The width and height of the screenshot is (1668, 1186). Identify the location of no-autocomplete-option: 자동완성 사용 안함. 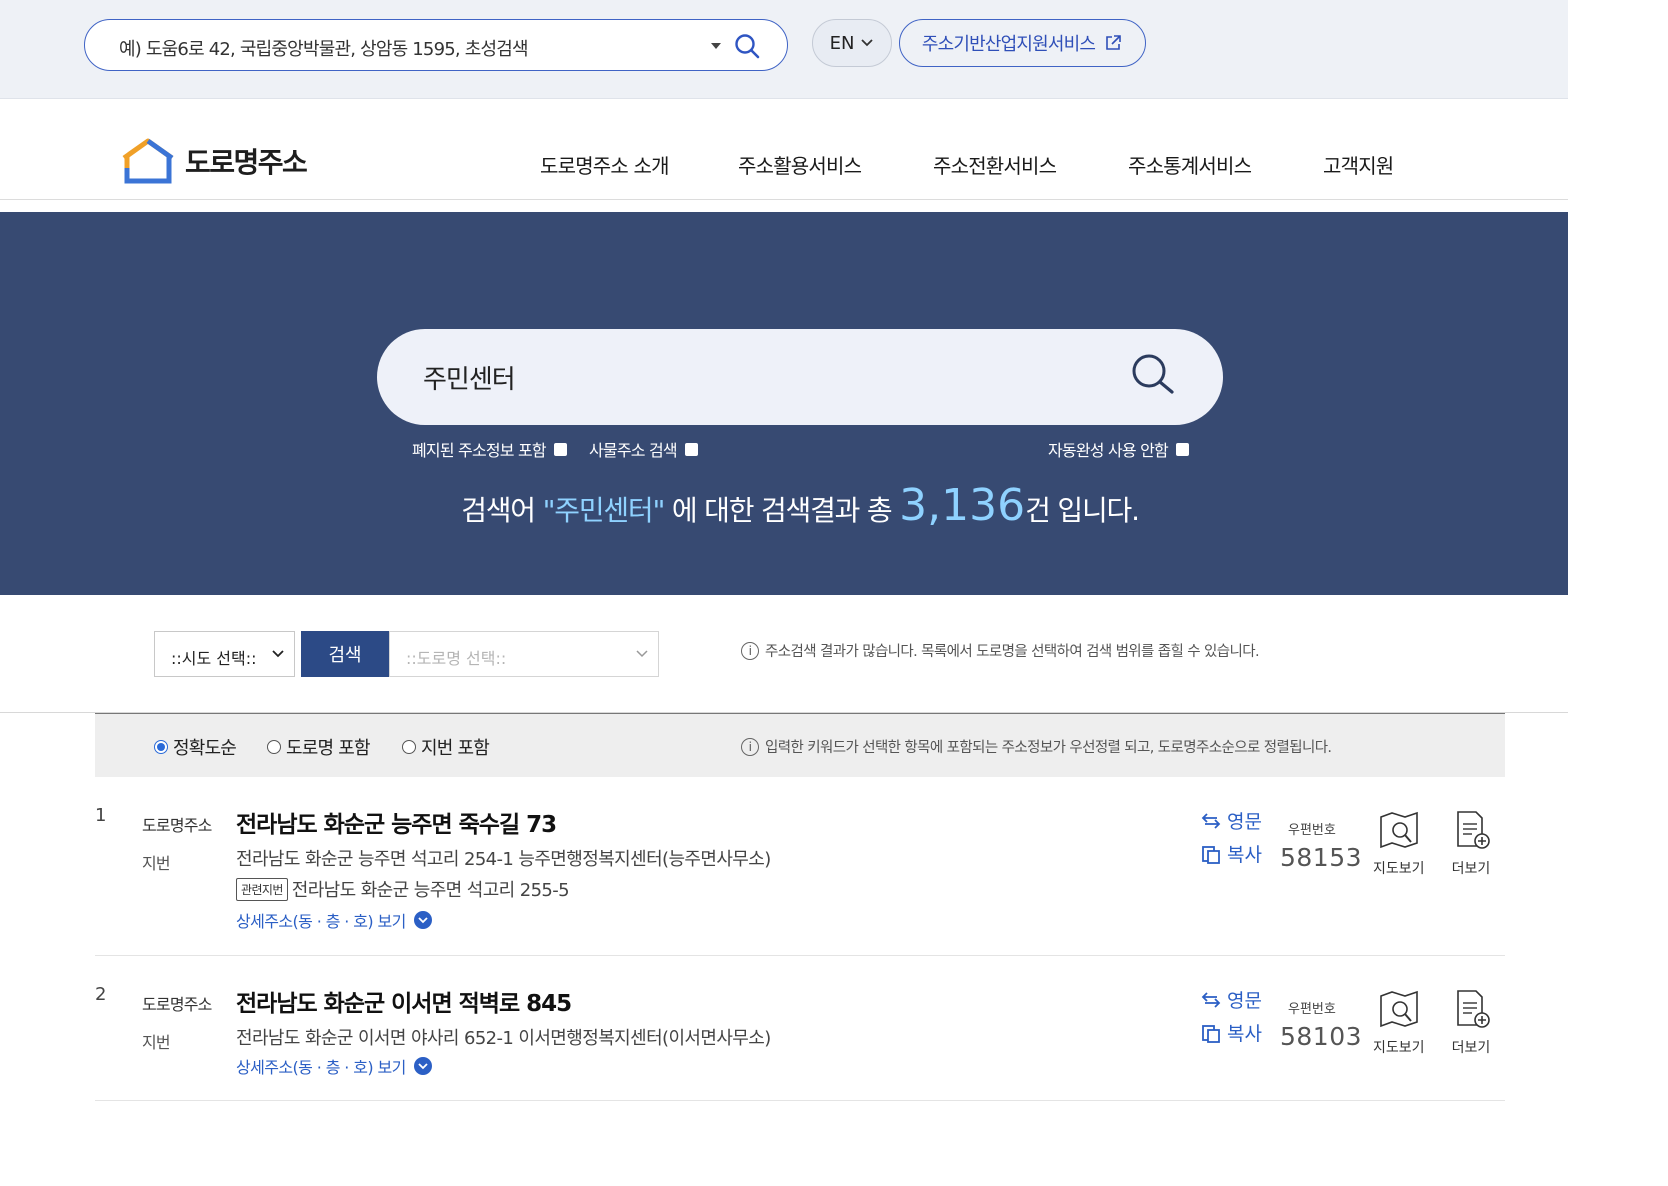
(1118, 449).